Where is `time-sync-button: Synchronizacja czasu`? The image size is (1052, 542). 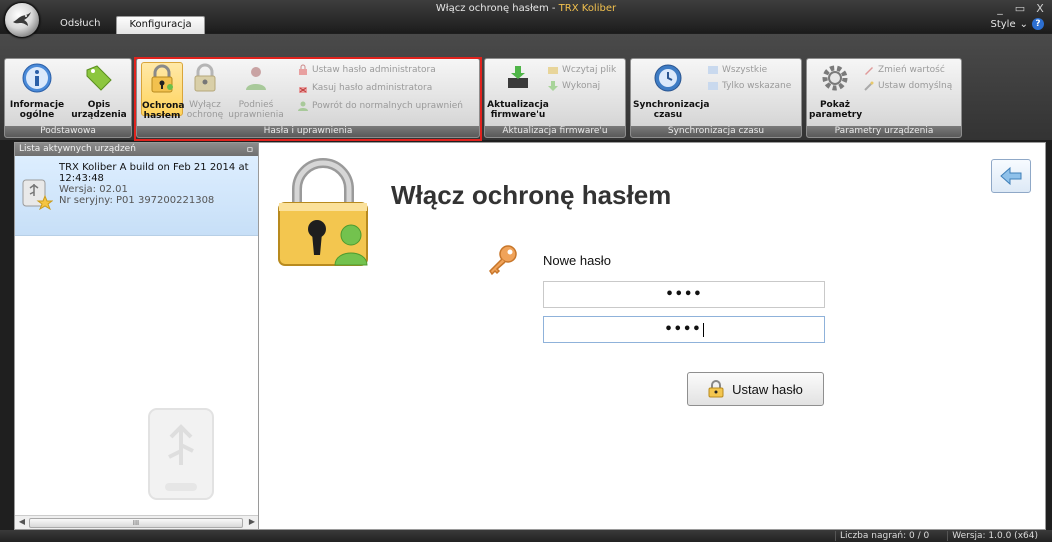
time-sync-button: Synchronizacja czasu is located at coordinates (671, 91).